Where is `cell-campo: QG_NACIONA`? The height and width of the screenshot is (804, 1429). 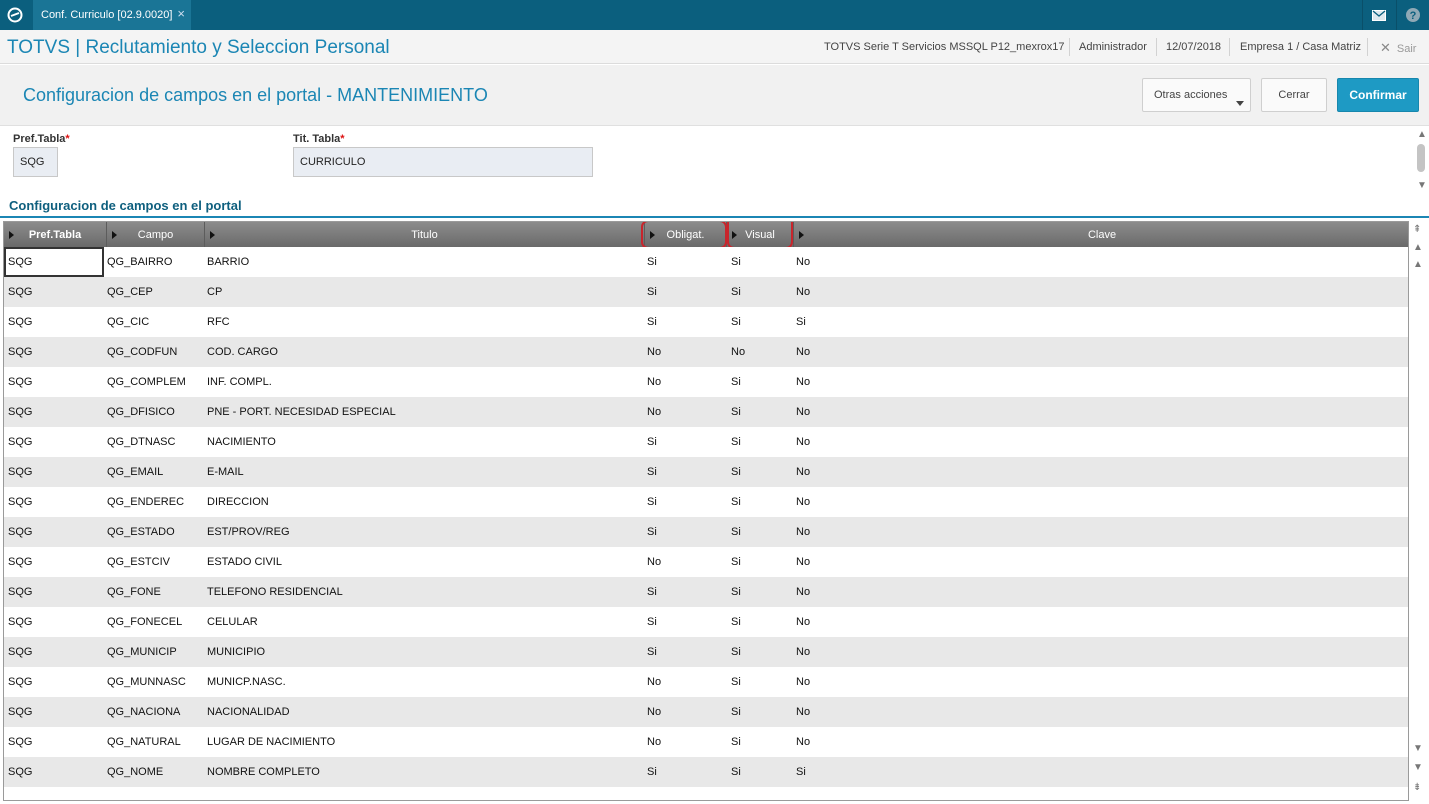 cell-campo: QG_NACIONA is located at coordinates (143, 712).